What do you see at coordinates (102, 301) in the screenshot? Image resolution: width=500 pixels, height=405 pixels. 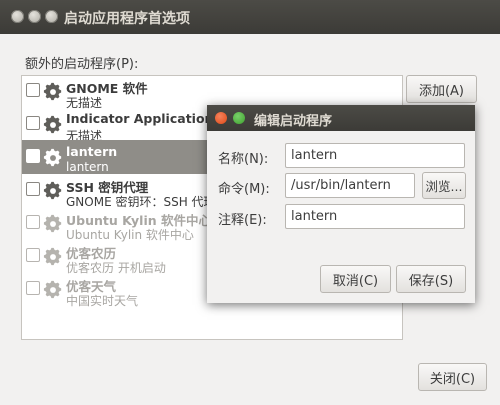 I see `item-description: 中国实时天气` at bounding box center [102, 301].